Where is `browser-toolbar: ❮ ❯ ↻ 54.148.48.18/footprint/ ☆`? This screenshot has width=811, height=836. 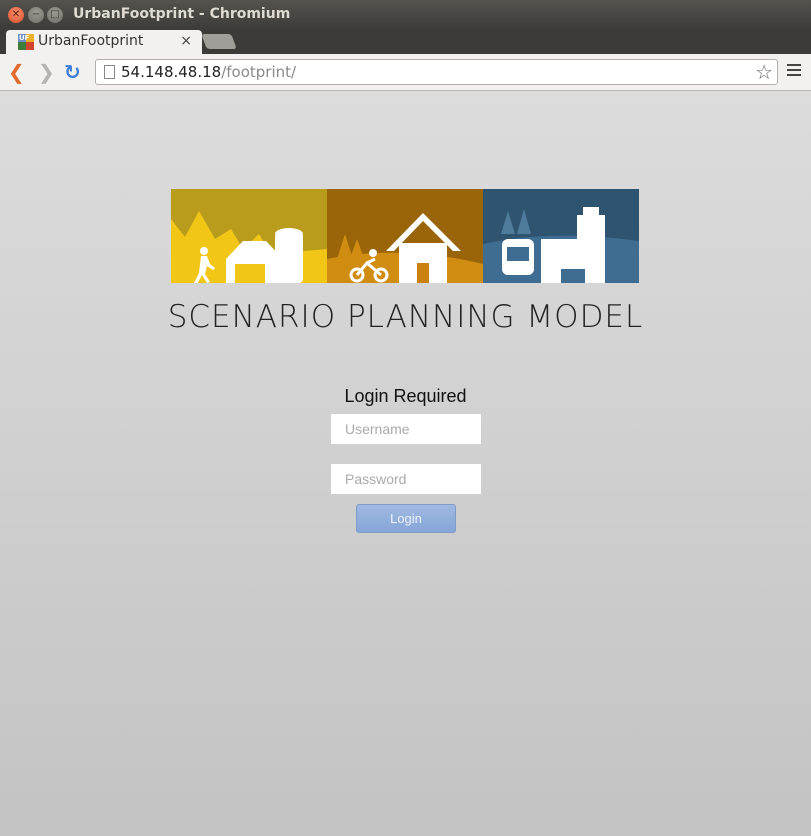
browser-toolbar: ❮ ❯ ↻ 54.148.48.18/footprint/ ☆ is located at coordinates (405, 72).